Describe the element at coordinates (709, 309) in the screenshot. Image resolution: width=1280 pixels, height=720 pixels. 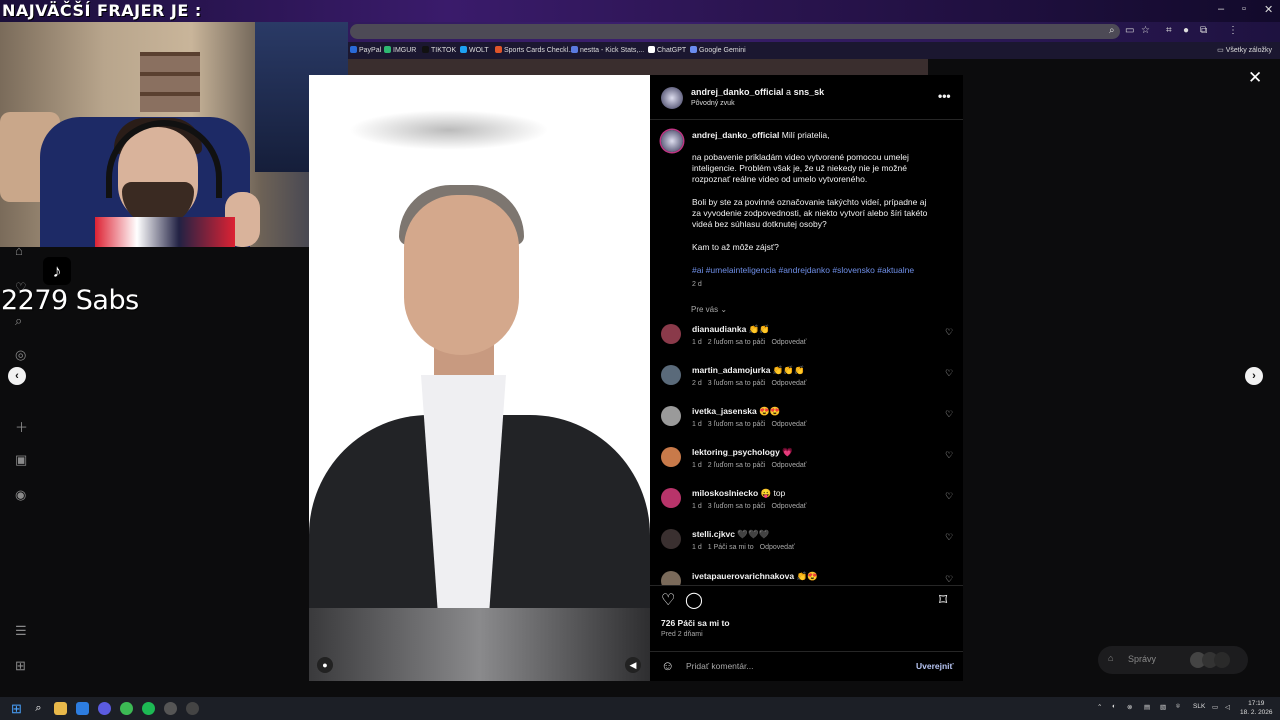
I see `comment-filter: Pre vás ⌄` at that location.